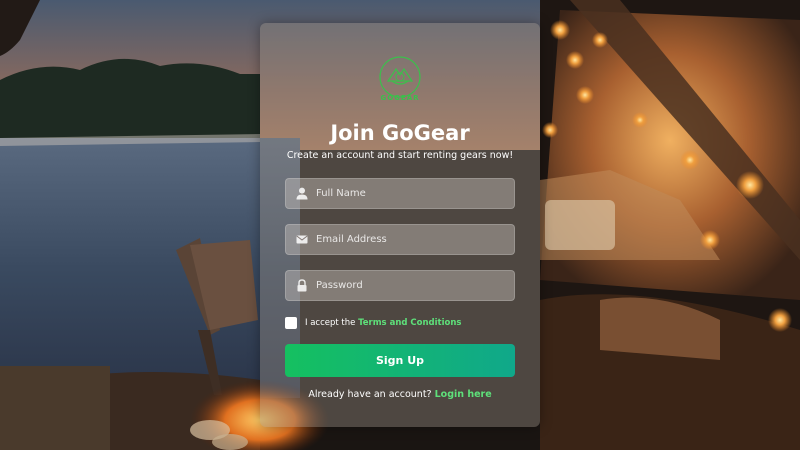 The image size is (800, 450). What do you see at coordinates (291, 323) in the screenshot?
I see `terms-checkbox` at bounding box center [291, 323].